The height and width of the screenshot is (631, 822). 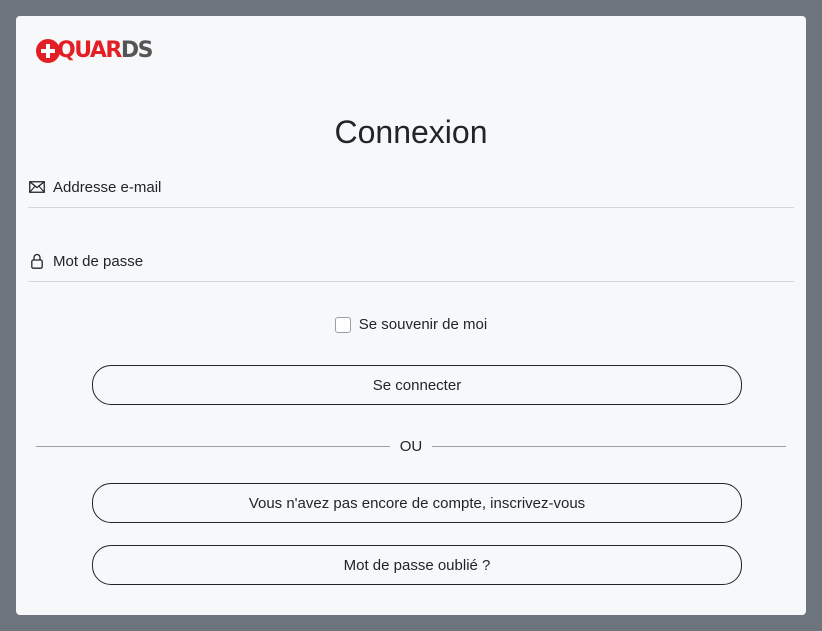 I want to click on medical-cross-icon, so click(x=48, y=51).